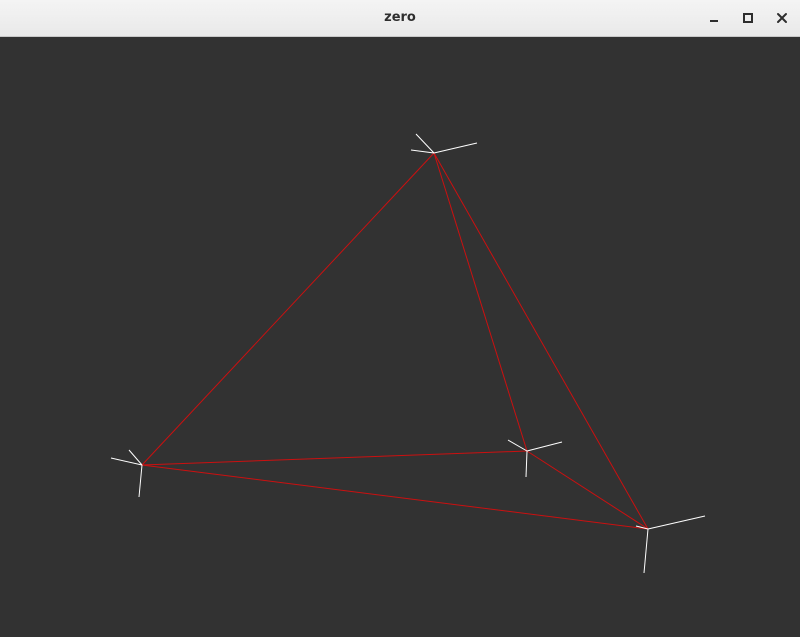 This screenshot has height=637, width=800. I want to click on close-icon, so click(782, 18).